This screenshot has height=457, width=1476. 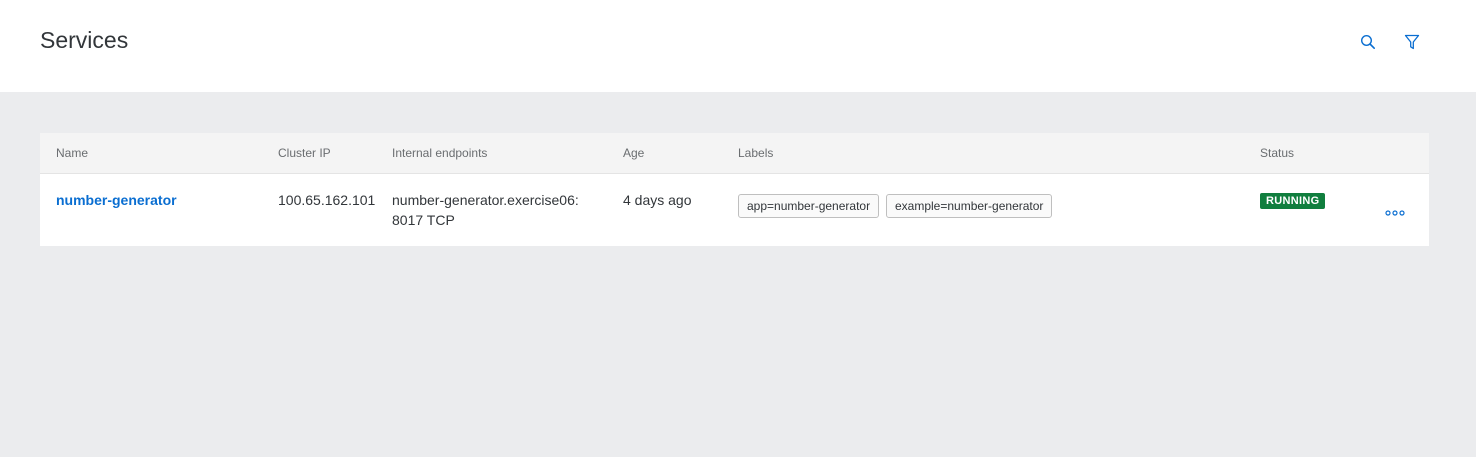 I want to click on label-chip: app=number-generator, so click(x=809, y=206).